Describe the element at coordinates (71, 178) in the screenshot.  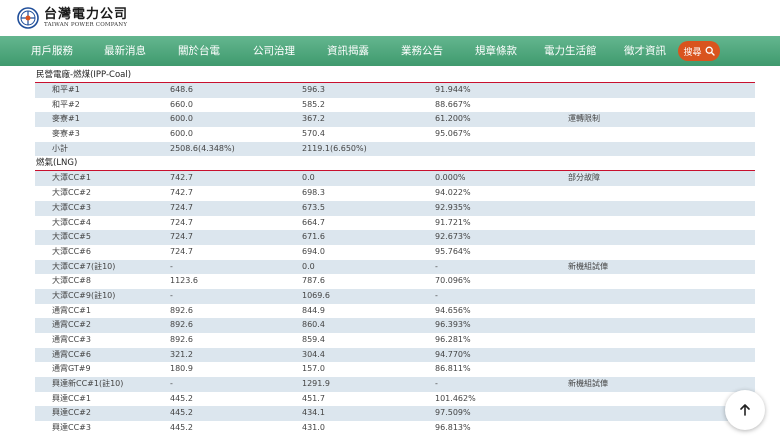
I see `unit-name: 大潭CC#1` at that location.